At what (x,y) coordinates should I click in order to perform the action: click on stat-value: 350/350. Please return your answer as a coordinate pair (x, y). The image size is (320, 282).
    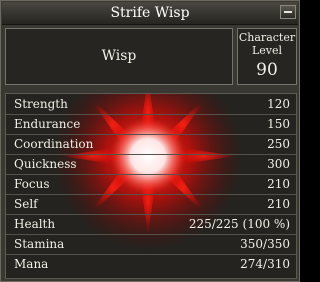
    Looking at the image, I should click on (265, 244).